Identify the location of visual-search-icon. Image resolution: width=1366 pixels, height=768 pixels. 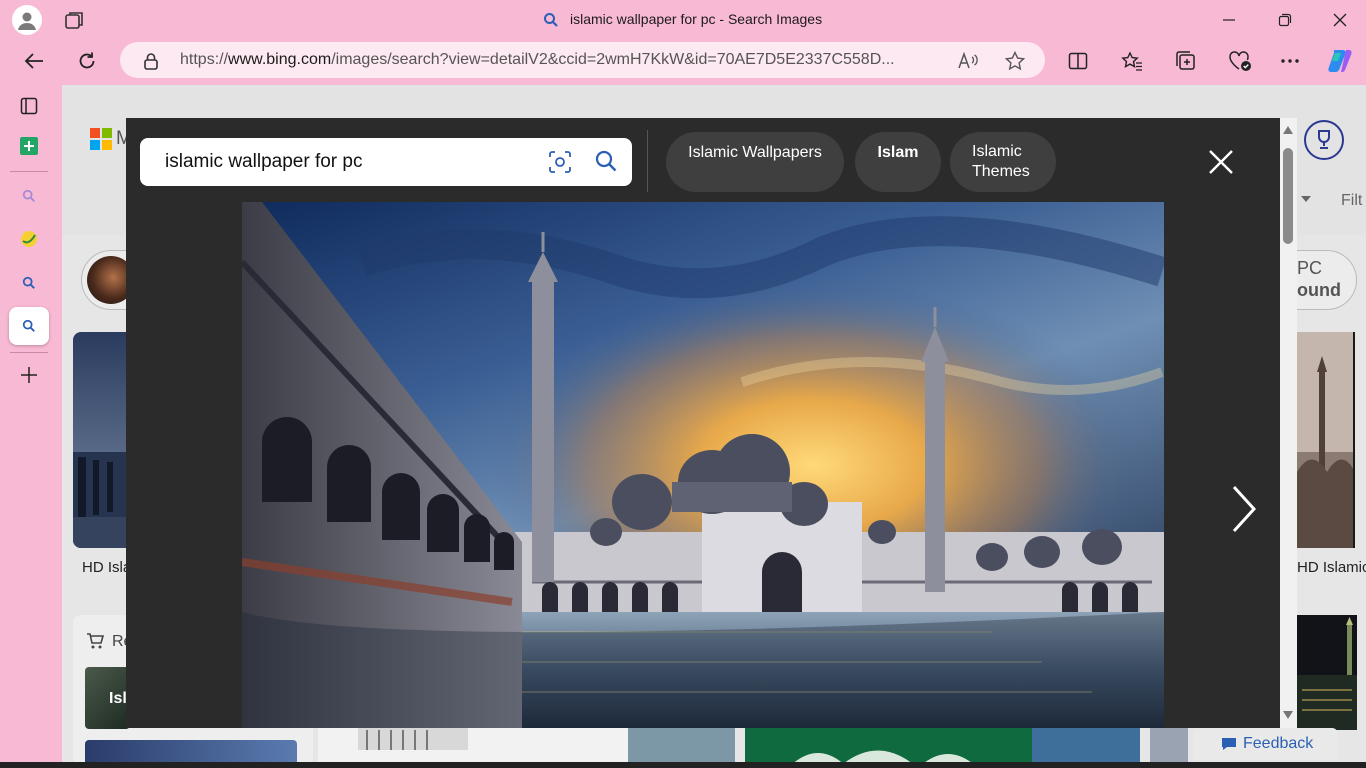
(560, 162).